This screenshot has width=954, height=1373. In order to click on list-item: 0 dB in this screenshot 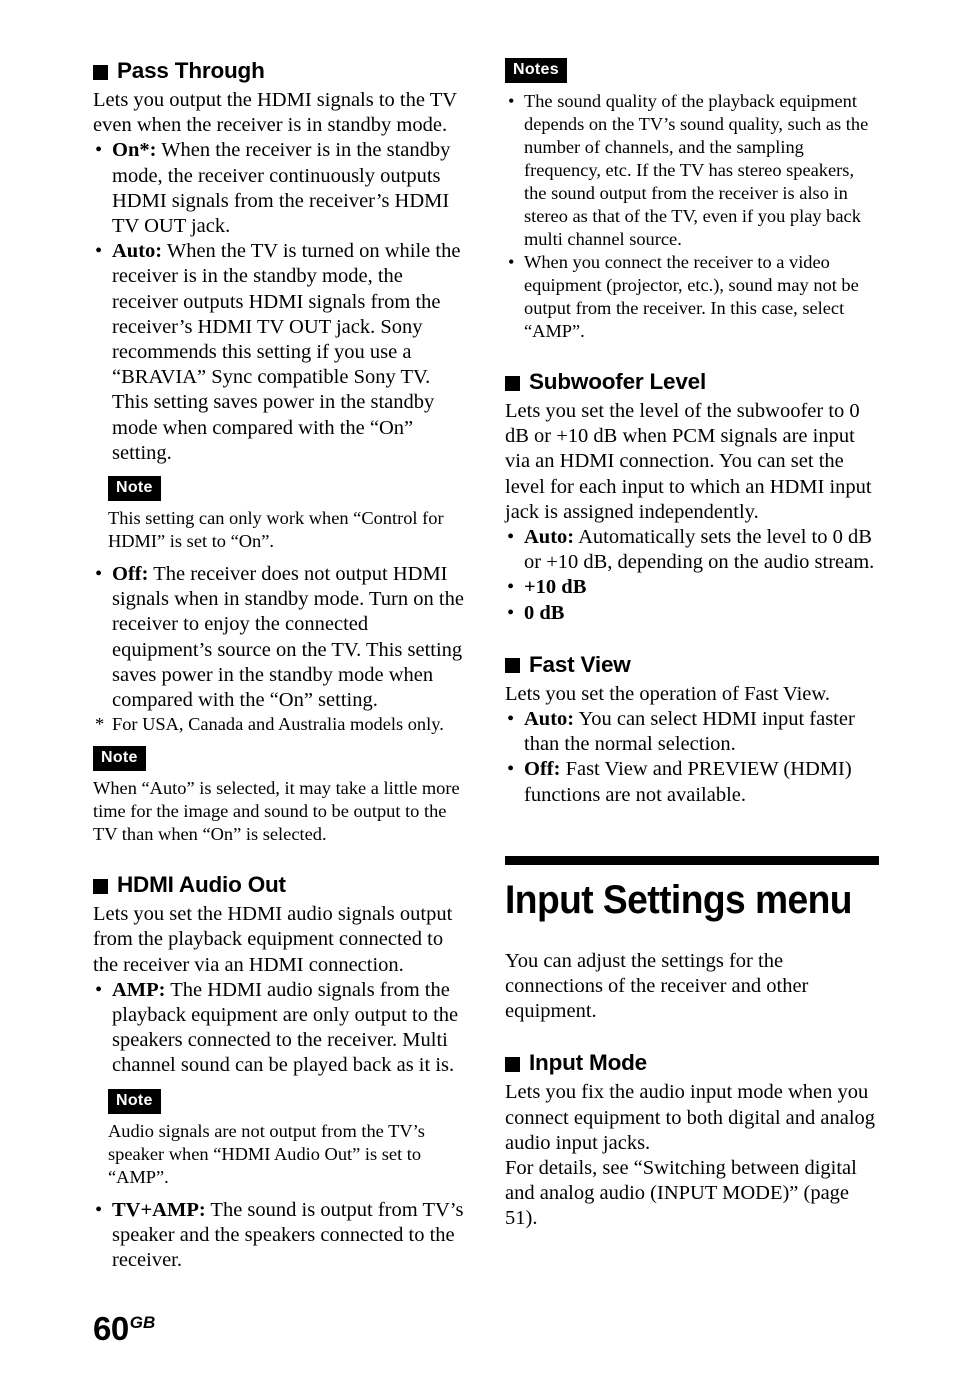, I will do `click(692, 613)`.